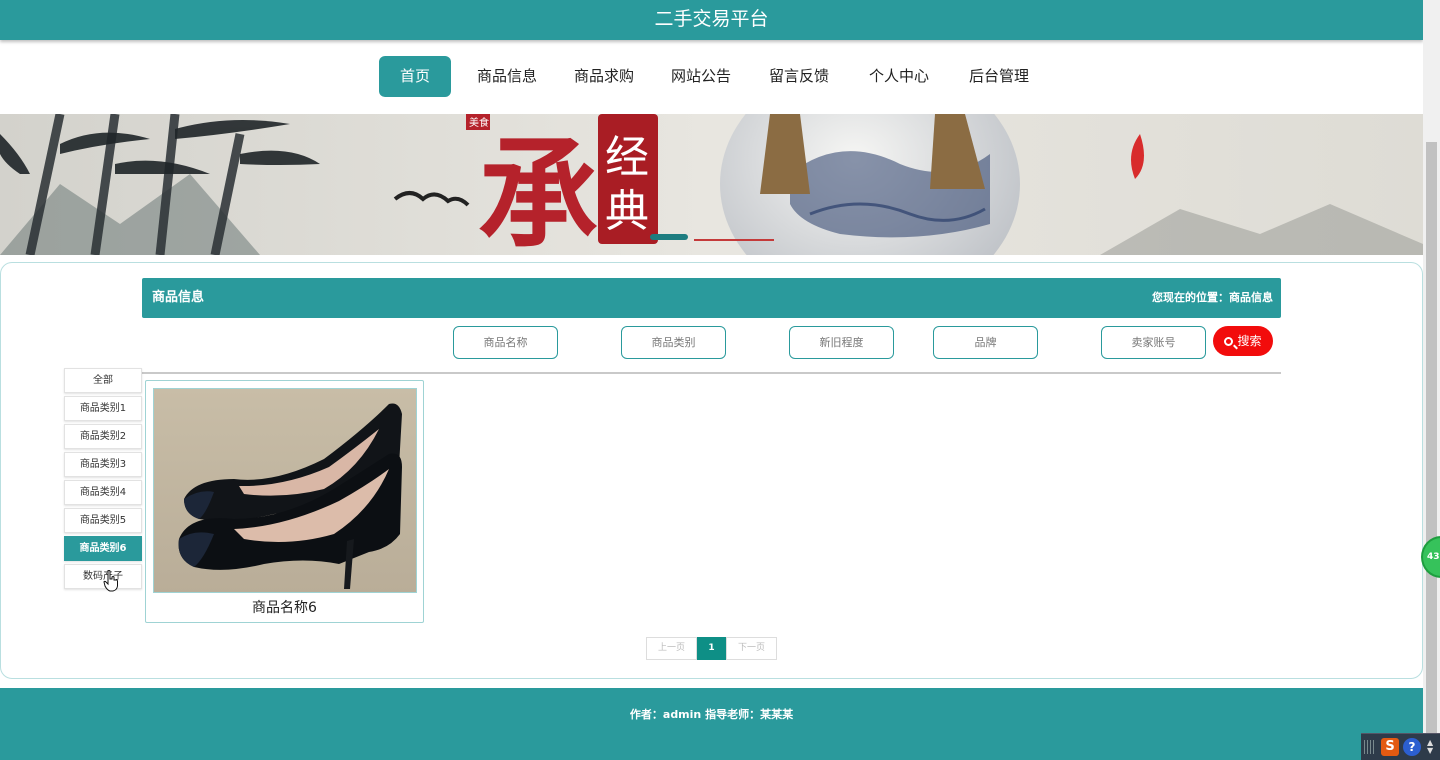 The height and width of the screenshot is (760, 1440). Describe the element at coordinates (1412, 747) in the screenshot. I see `help-icon: ?` at that location.